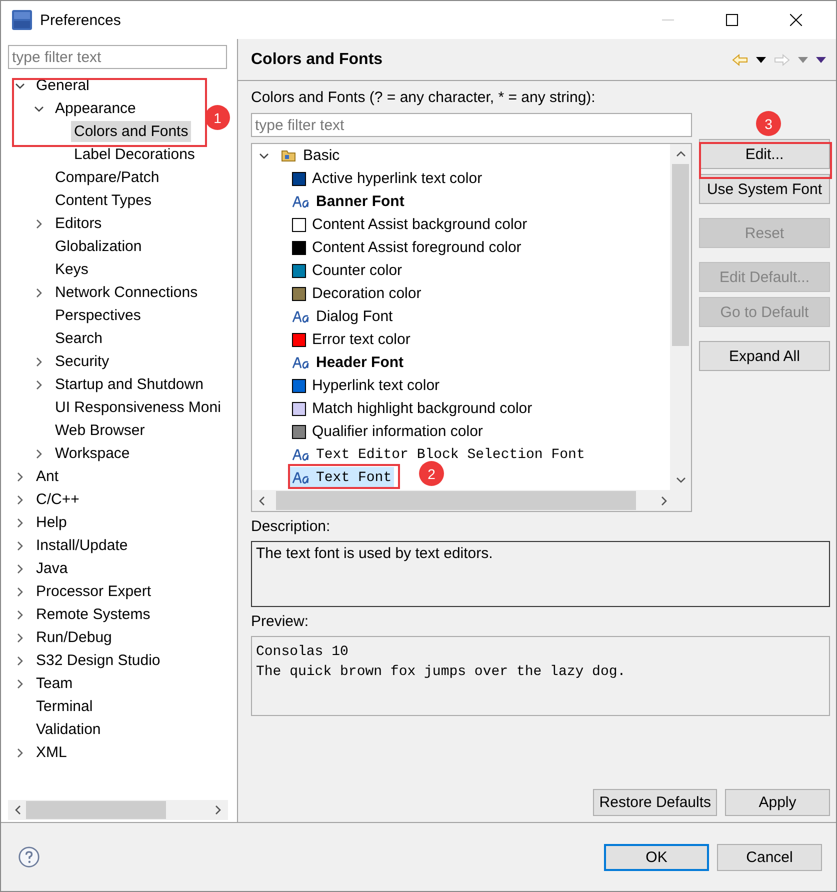 The height and width of the screenshot is (892, 837). I want to click on menu-icon, so click(821, 59).